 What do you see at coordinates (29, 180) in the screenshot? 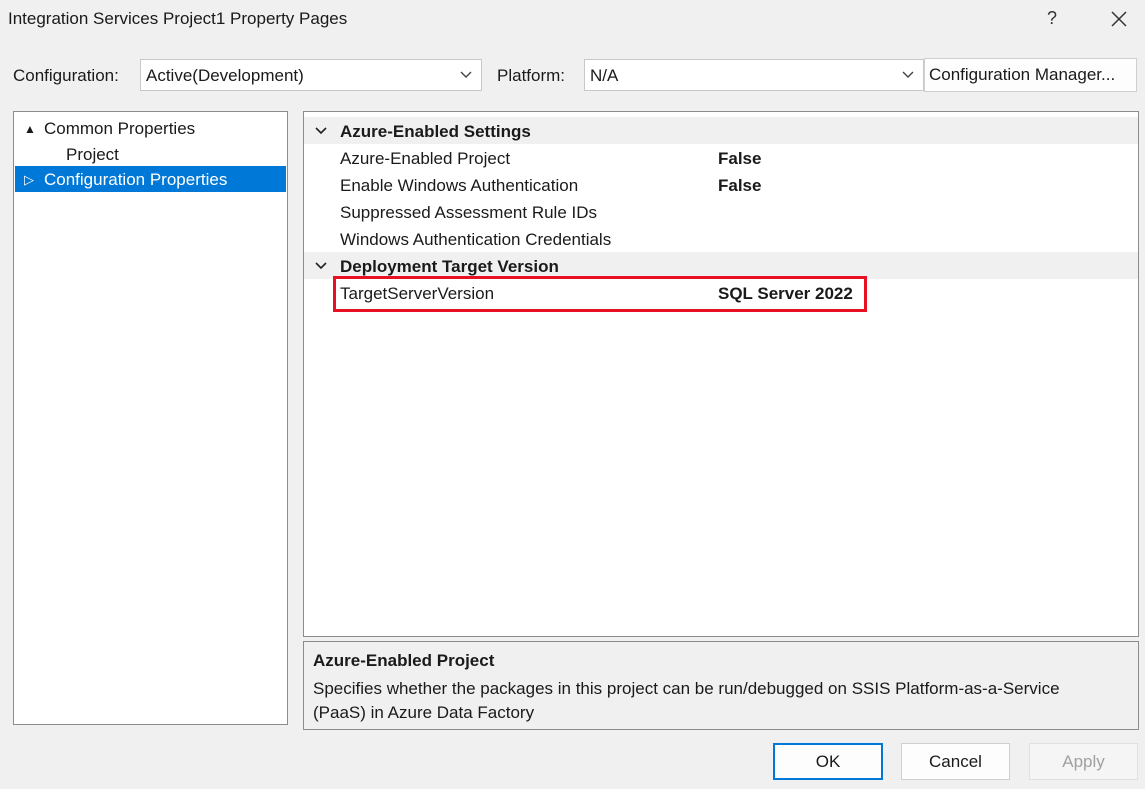
I see `collapse-triangle-icon: ▷` at bounding box center [29, 180].